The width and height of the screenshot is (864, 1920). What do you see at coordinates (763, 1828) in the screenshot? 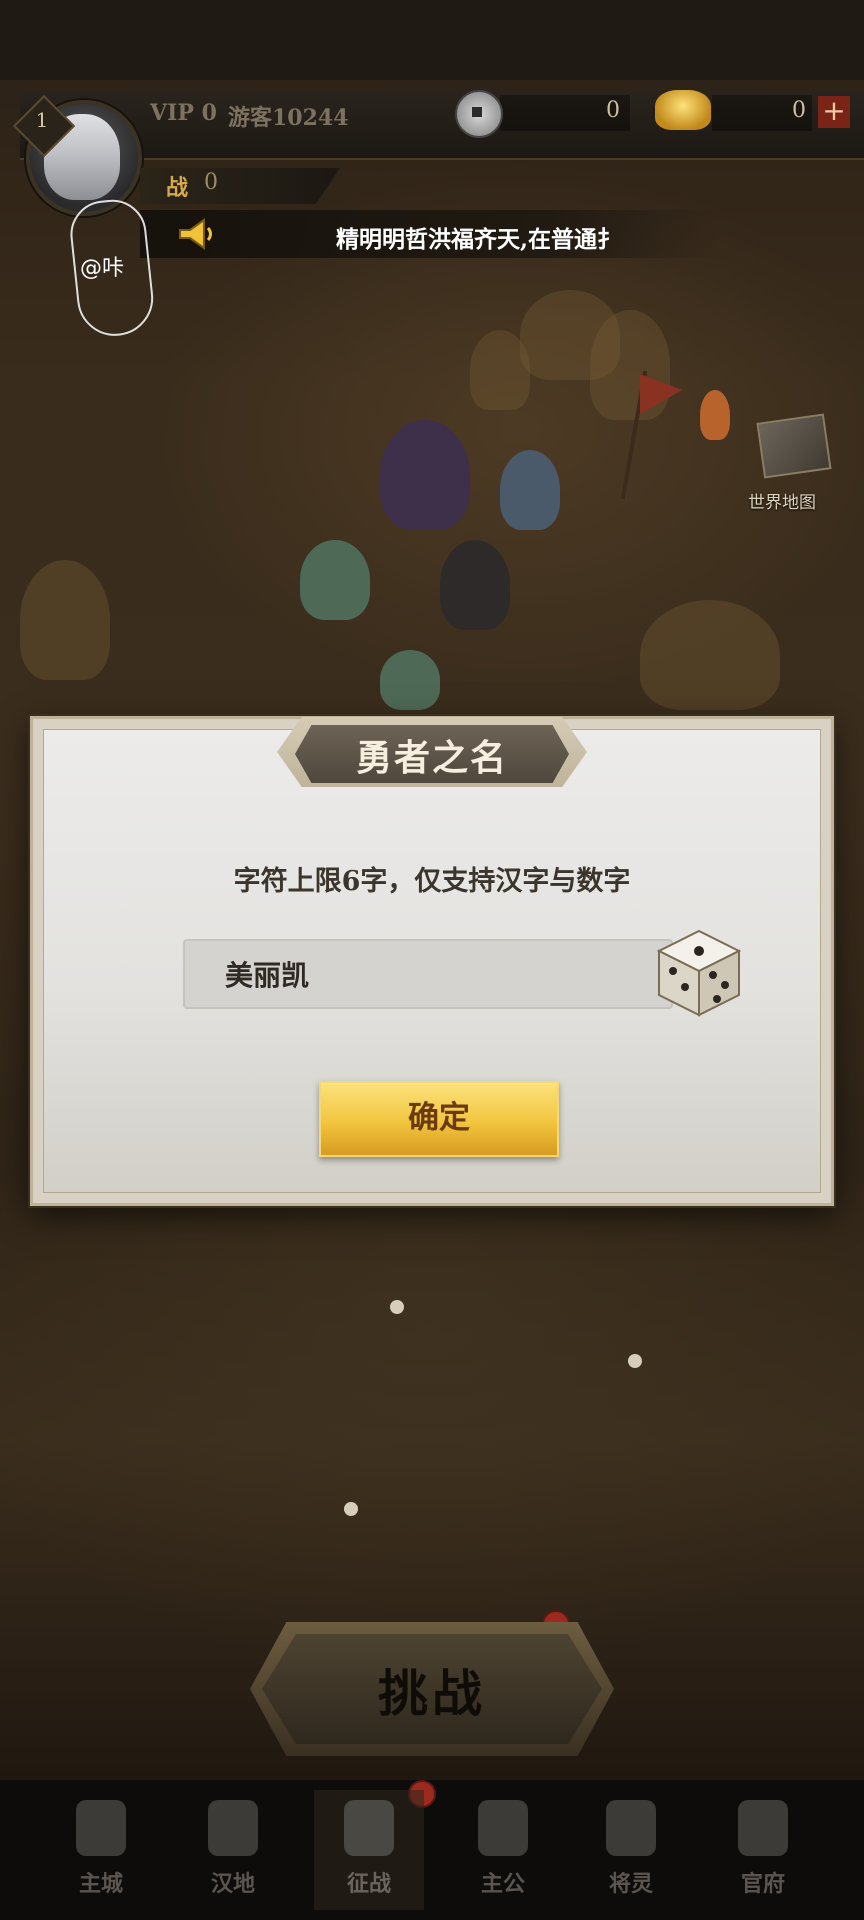
I see `government-hall-icon` at bounding box center [763, 1828].